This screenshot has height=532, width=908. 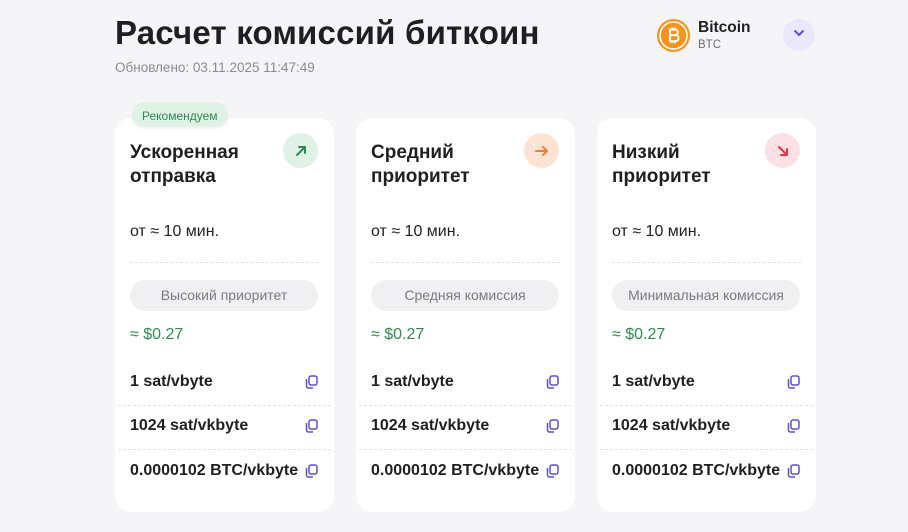 I want to click on bitcoin-logo-icon, so click(x=673, y=35).